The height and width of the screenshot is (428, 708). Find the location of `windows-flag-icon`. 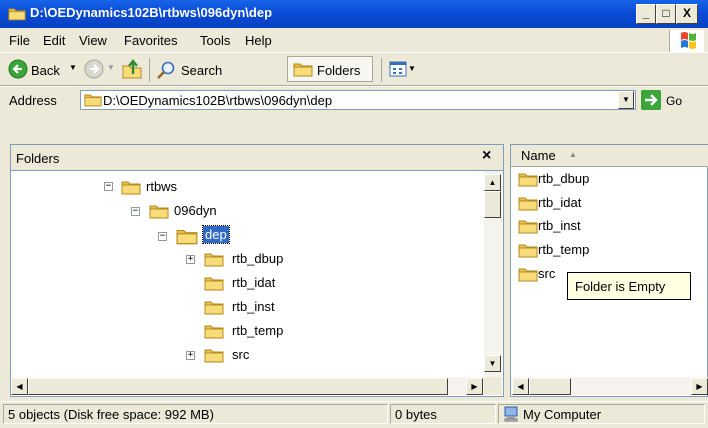

windows-flag-icon is located at coordinates (688, 40).